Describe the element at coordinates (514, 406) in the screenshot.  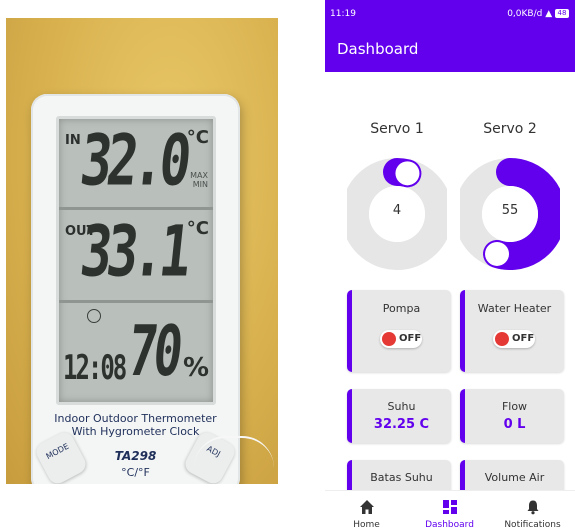
I see `flow-label: Flow` at that location.